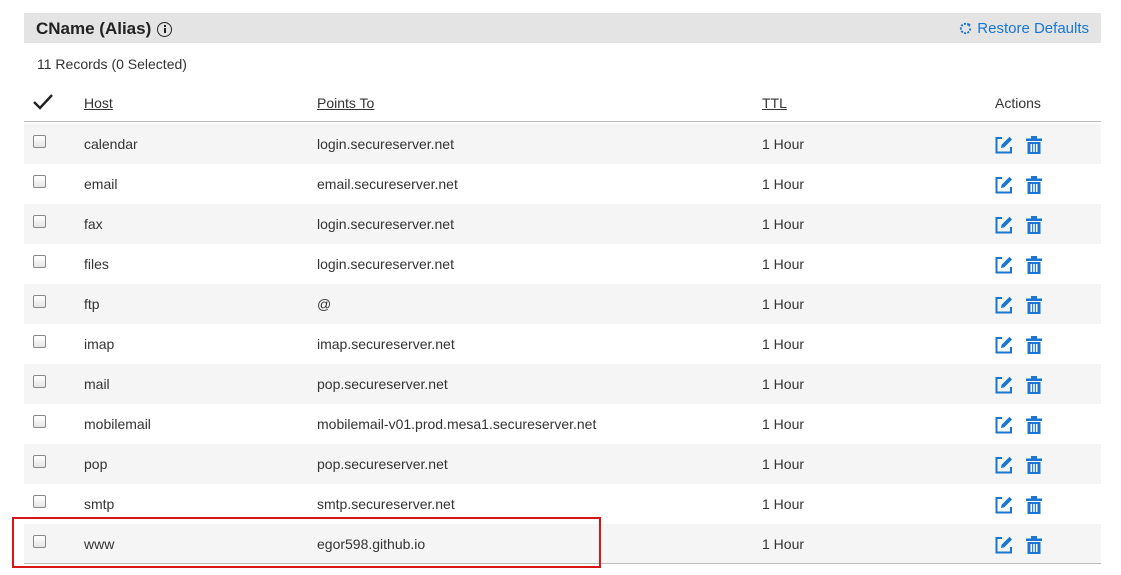 This screenshot has height=575, width=1121. I want to click on host-cell: pop, so click(96, 464).